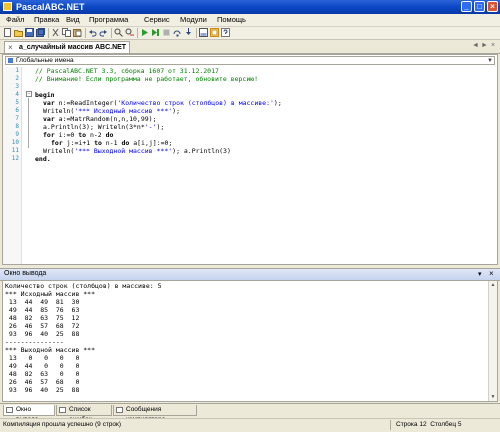  Describe the element at coordinates (123, 111) in the screenshot. I see `string-literal: '*** Исходный массив ***'` at that location.